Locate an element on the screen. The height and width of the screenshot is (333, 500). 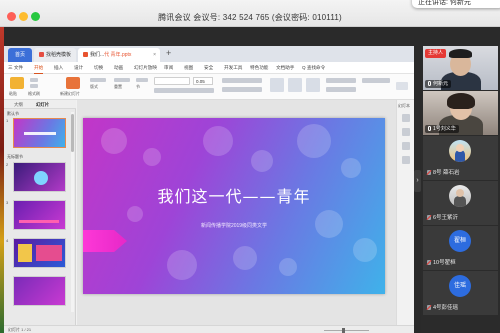
new-tab-button: + is located at coordinates (168, 53).